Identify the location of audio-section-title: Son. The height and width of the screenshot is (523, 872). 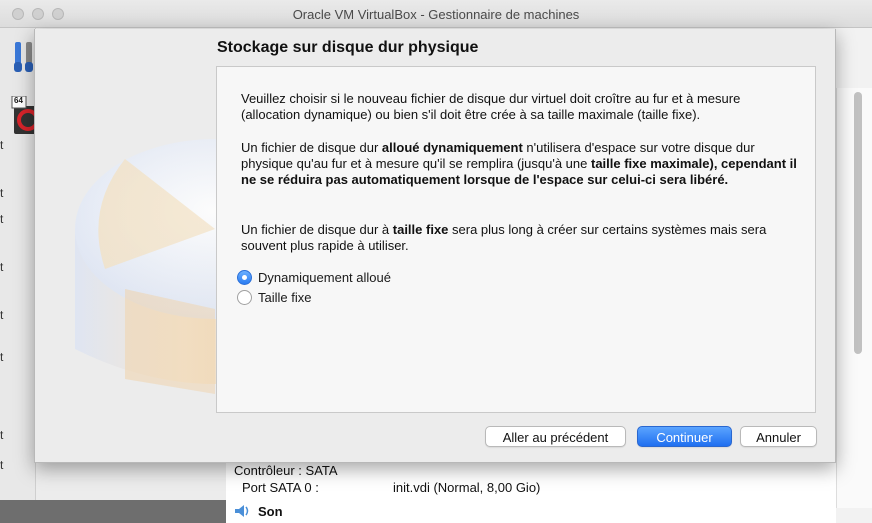
(270, 511).